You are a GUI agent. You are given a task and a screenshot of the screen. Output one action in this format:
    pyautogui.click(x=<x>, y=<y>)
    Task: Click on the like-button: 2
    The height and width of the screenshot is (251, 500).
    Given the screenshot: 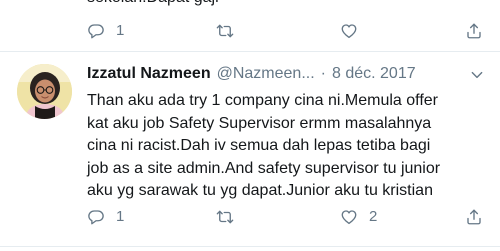 What is the action you would take?
    pyautogui.click(x=358, y=217)
    